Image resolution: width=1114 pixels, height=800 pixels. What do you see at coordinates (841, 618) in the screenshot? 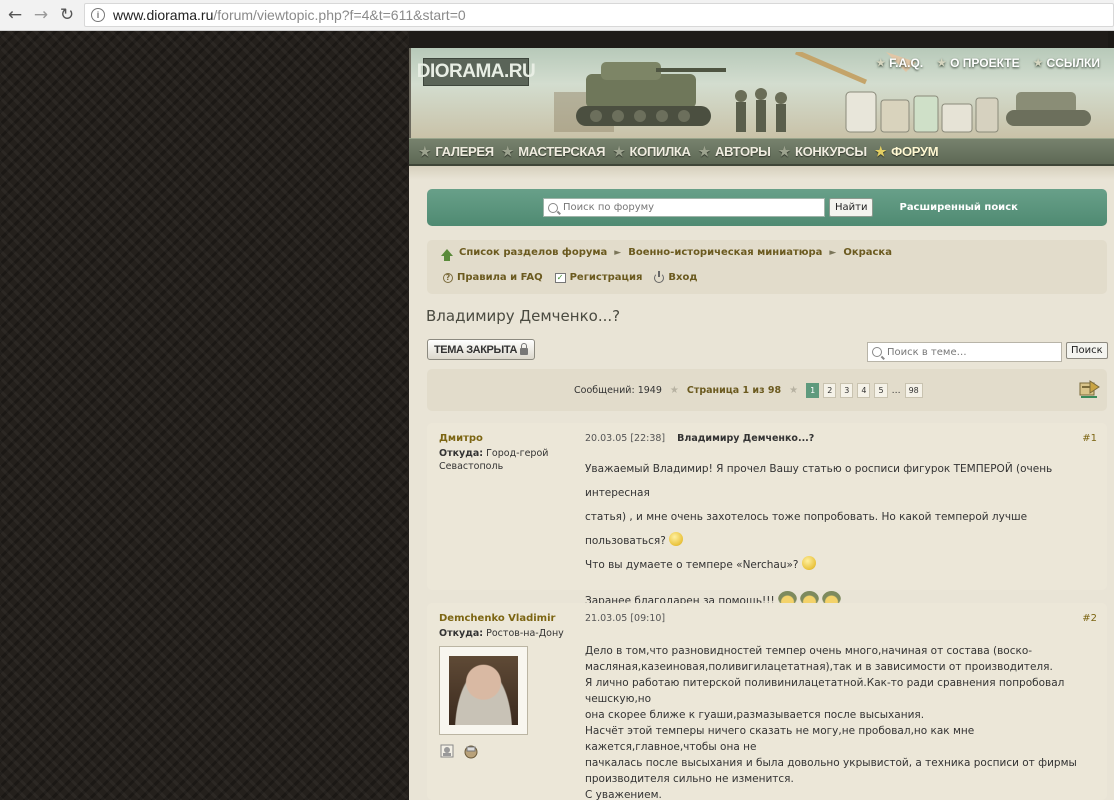
I see `post-header: 21.03.05 [09:10] #2` at bounding box center [841, 618].